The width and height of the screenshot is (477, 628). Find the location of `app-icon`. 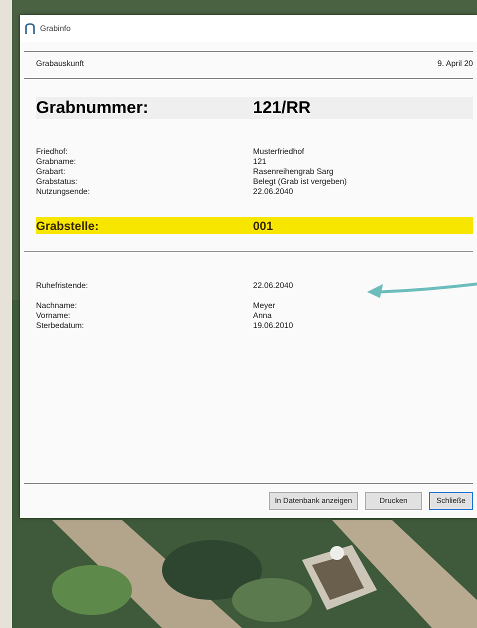

app-icon is located at coordinates (30, 28).